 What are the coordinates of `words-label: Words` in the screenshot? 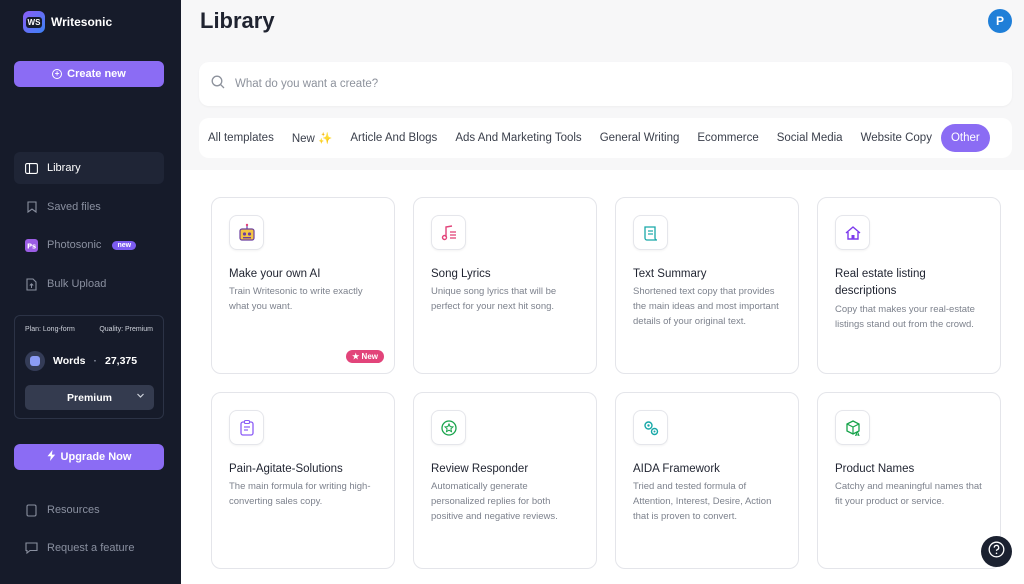 It's located at (69, 361).